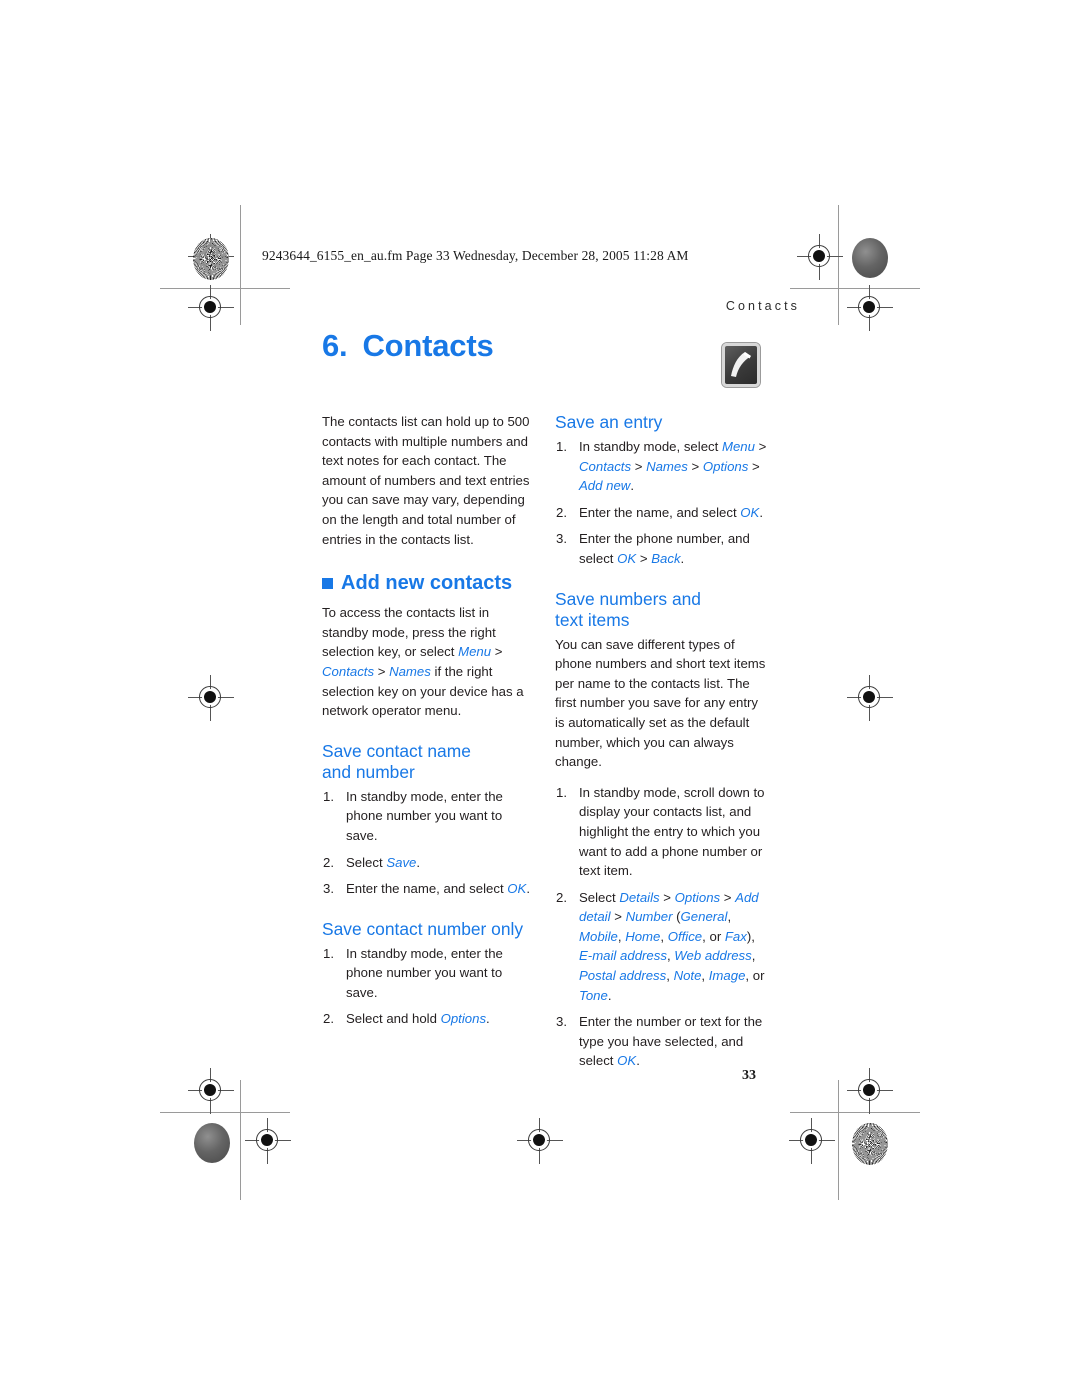 The height and width of the screenshot is (1397, 1080). I want to click on ui-term-note: Note, so click(687, 976).